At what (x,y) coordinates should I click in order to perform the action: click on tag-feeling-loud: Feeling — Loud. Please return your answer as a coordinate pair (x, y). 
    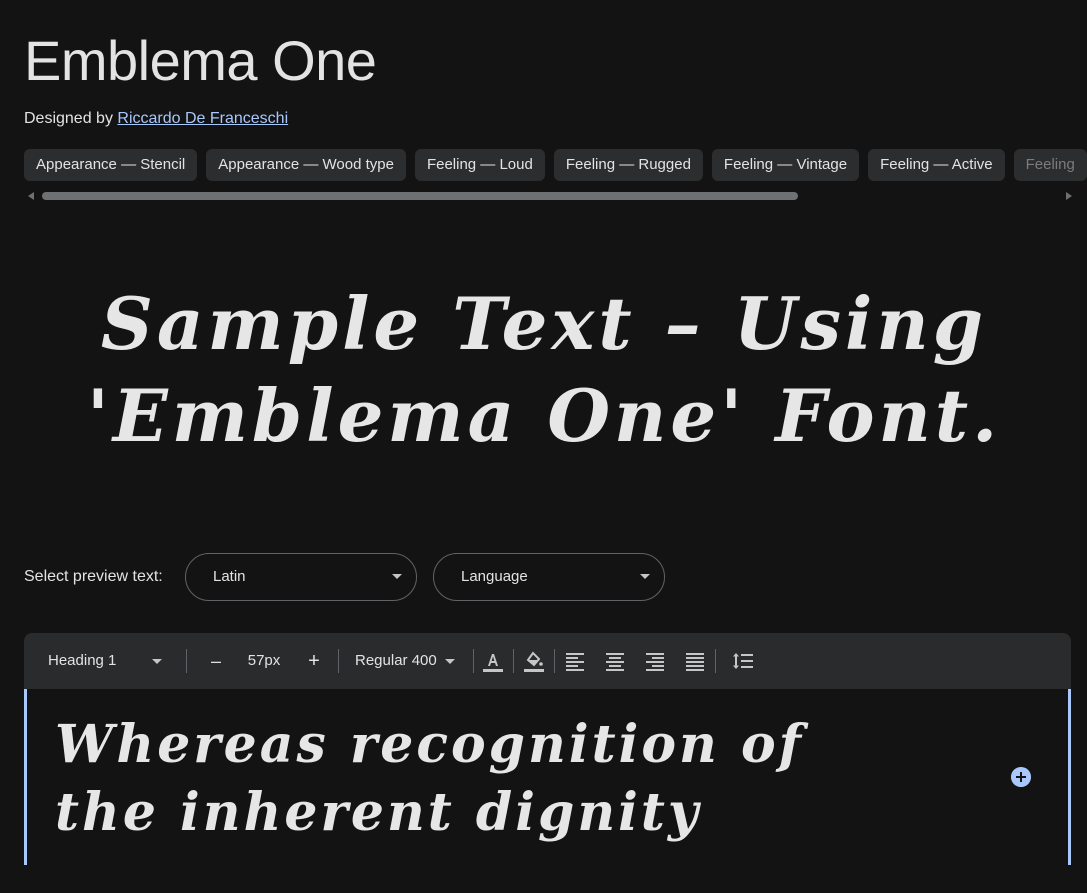
    Looking at the image, I should click on (479, 165).